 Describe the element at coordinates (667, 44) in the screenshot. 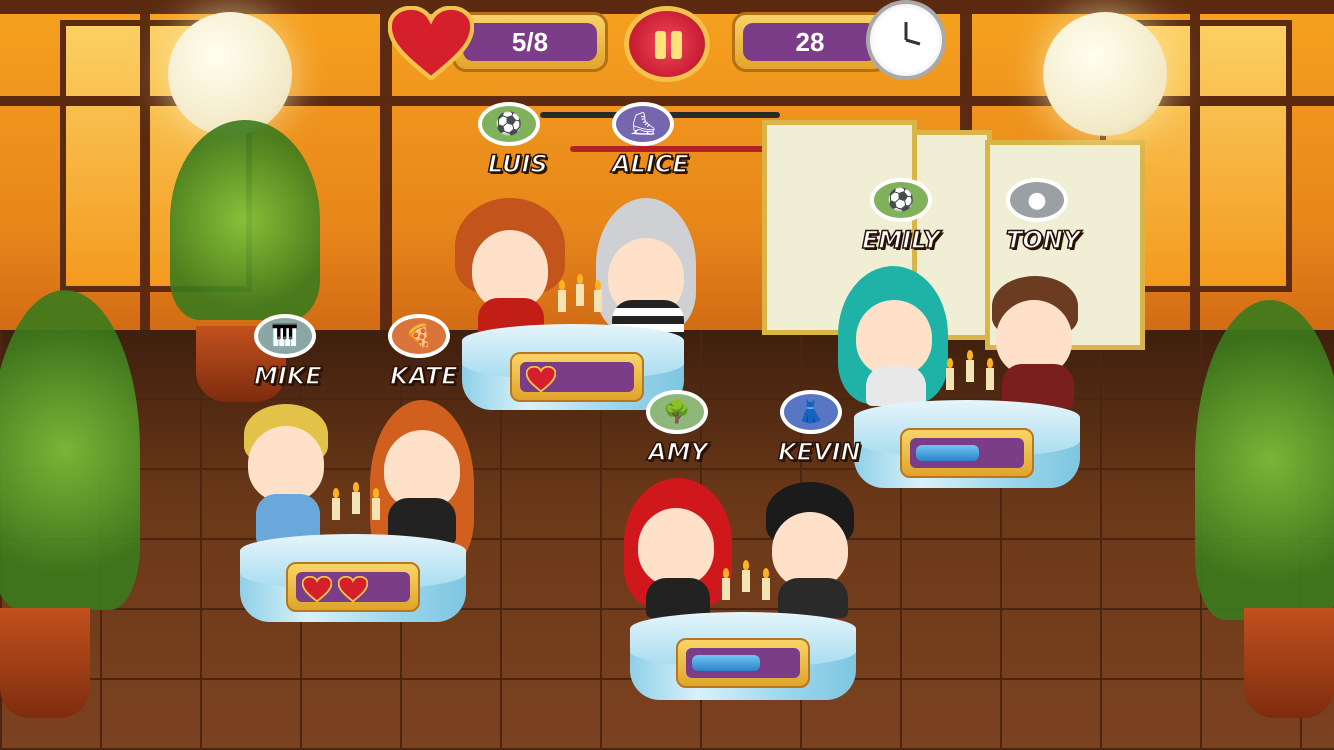

I see `pause-button` at that location.